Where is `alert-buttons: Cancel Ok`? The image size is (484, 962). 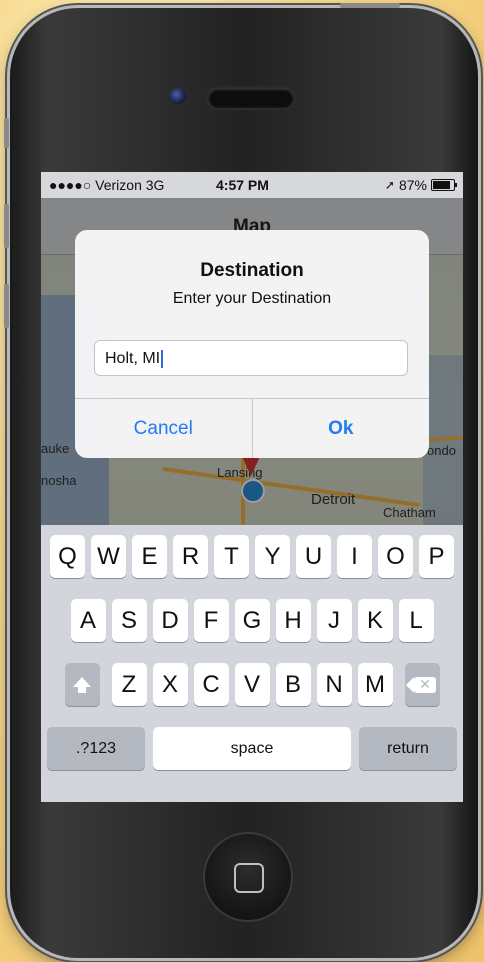 alert-buttons: Cancel Ok is located at coordinates (252, 428).